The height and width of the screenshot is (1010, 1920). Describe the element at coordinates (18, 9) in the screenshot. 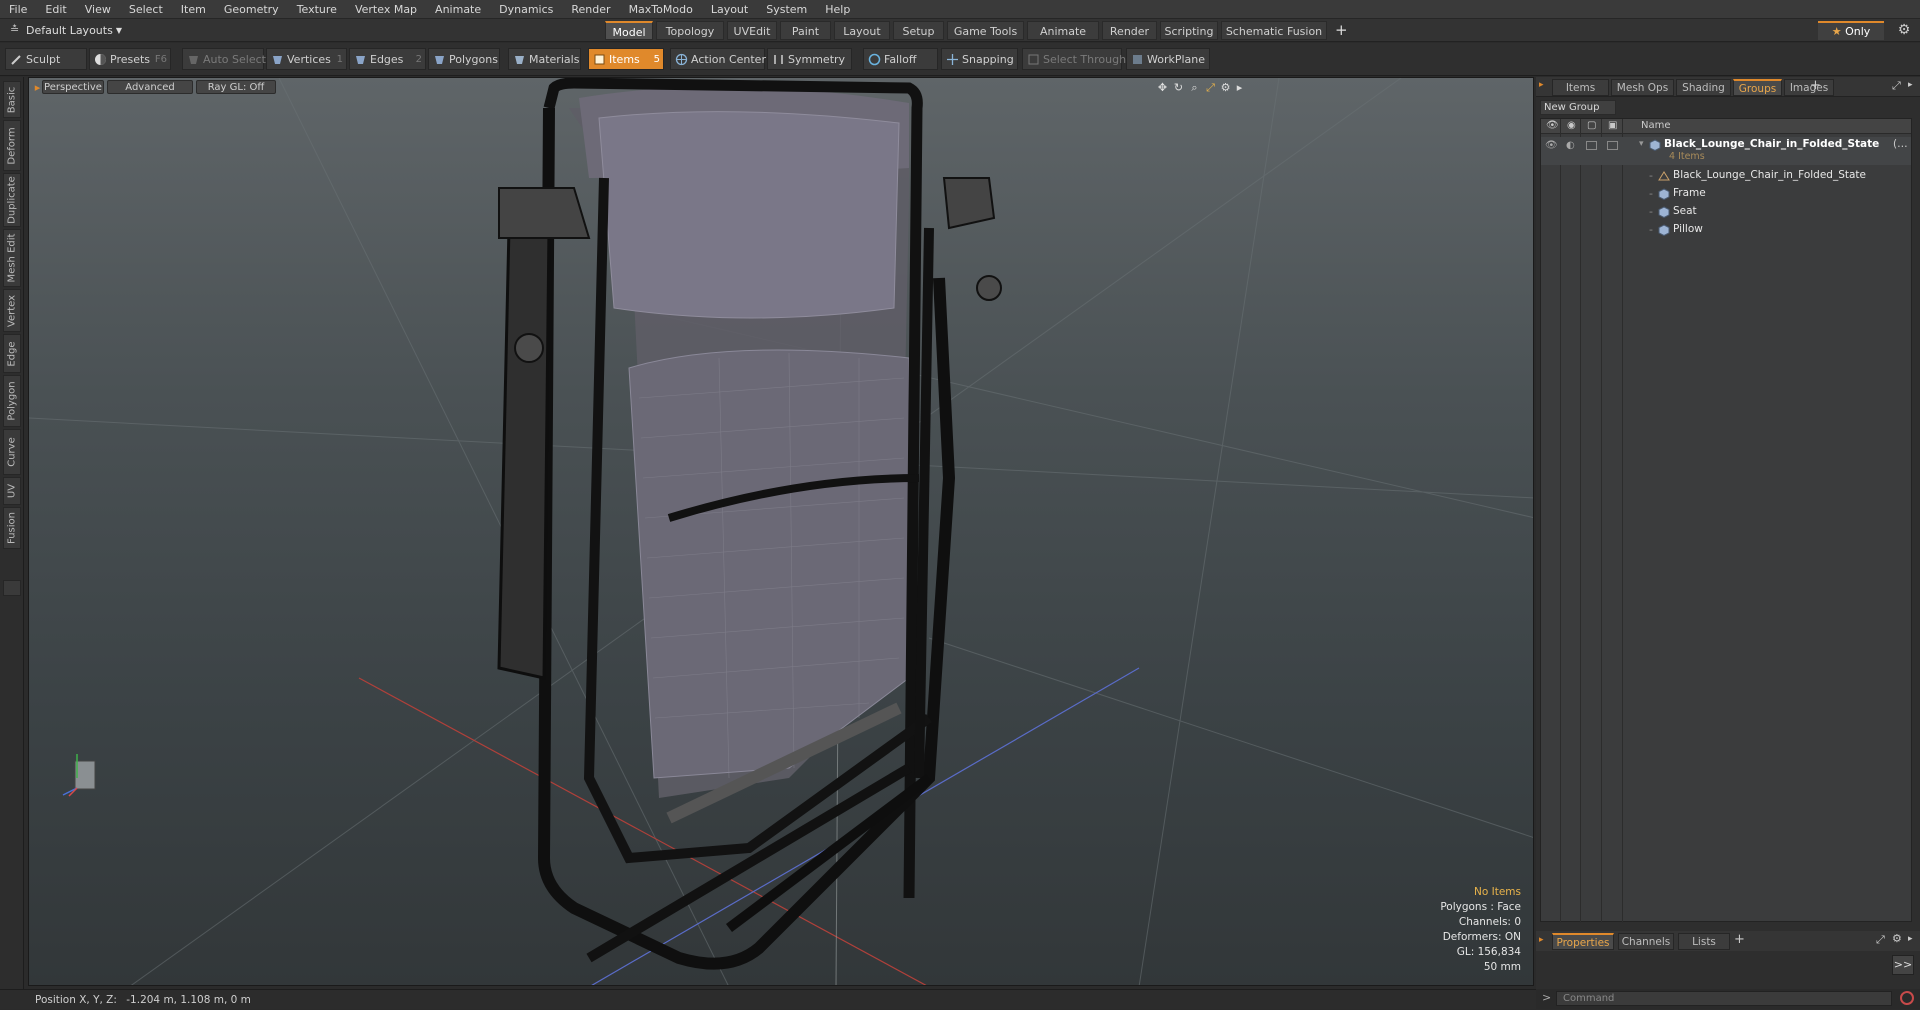

I see `menu-item-file: File` at that location.